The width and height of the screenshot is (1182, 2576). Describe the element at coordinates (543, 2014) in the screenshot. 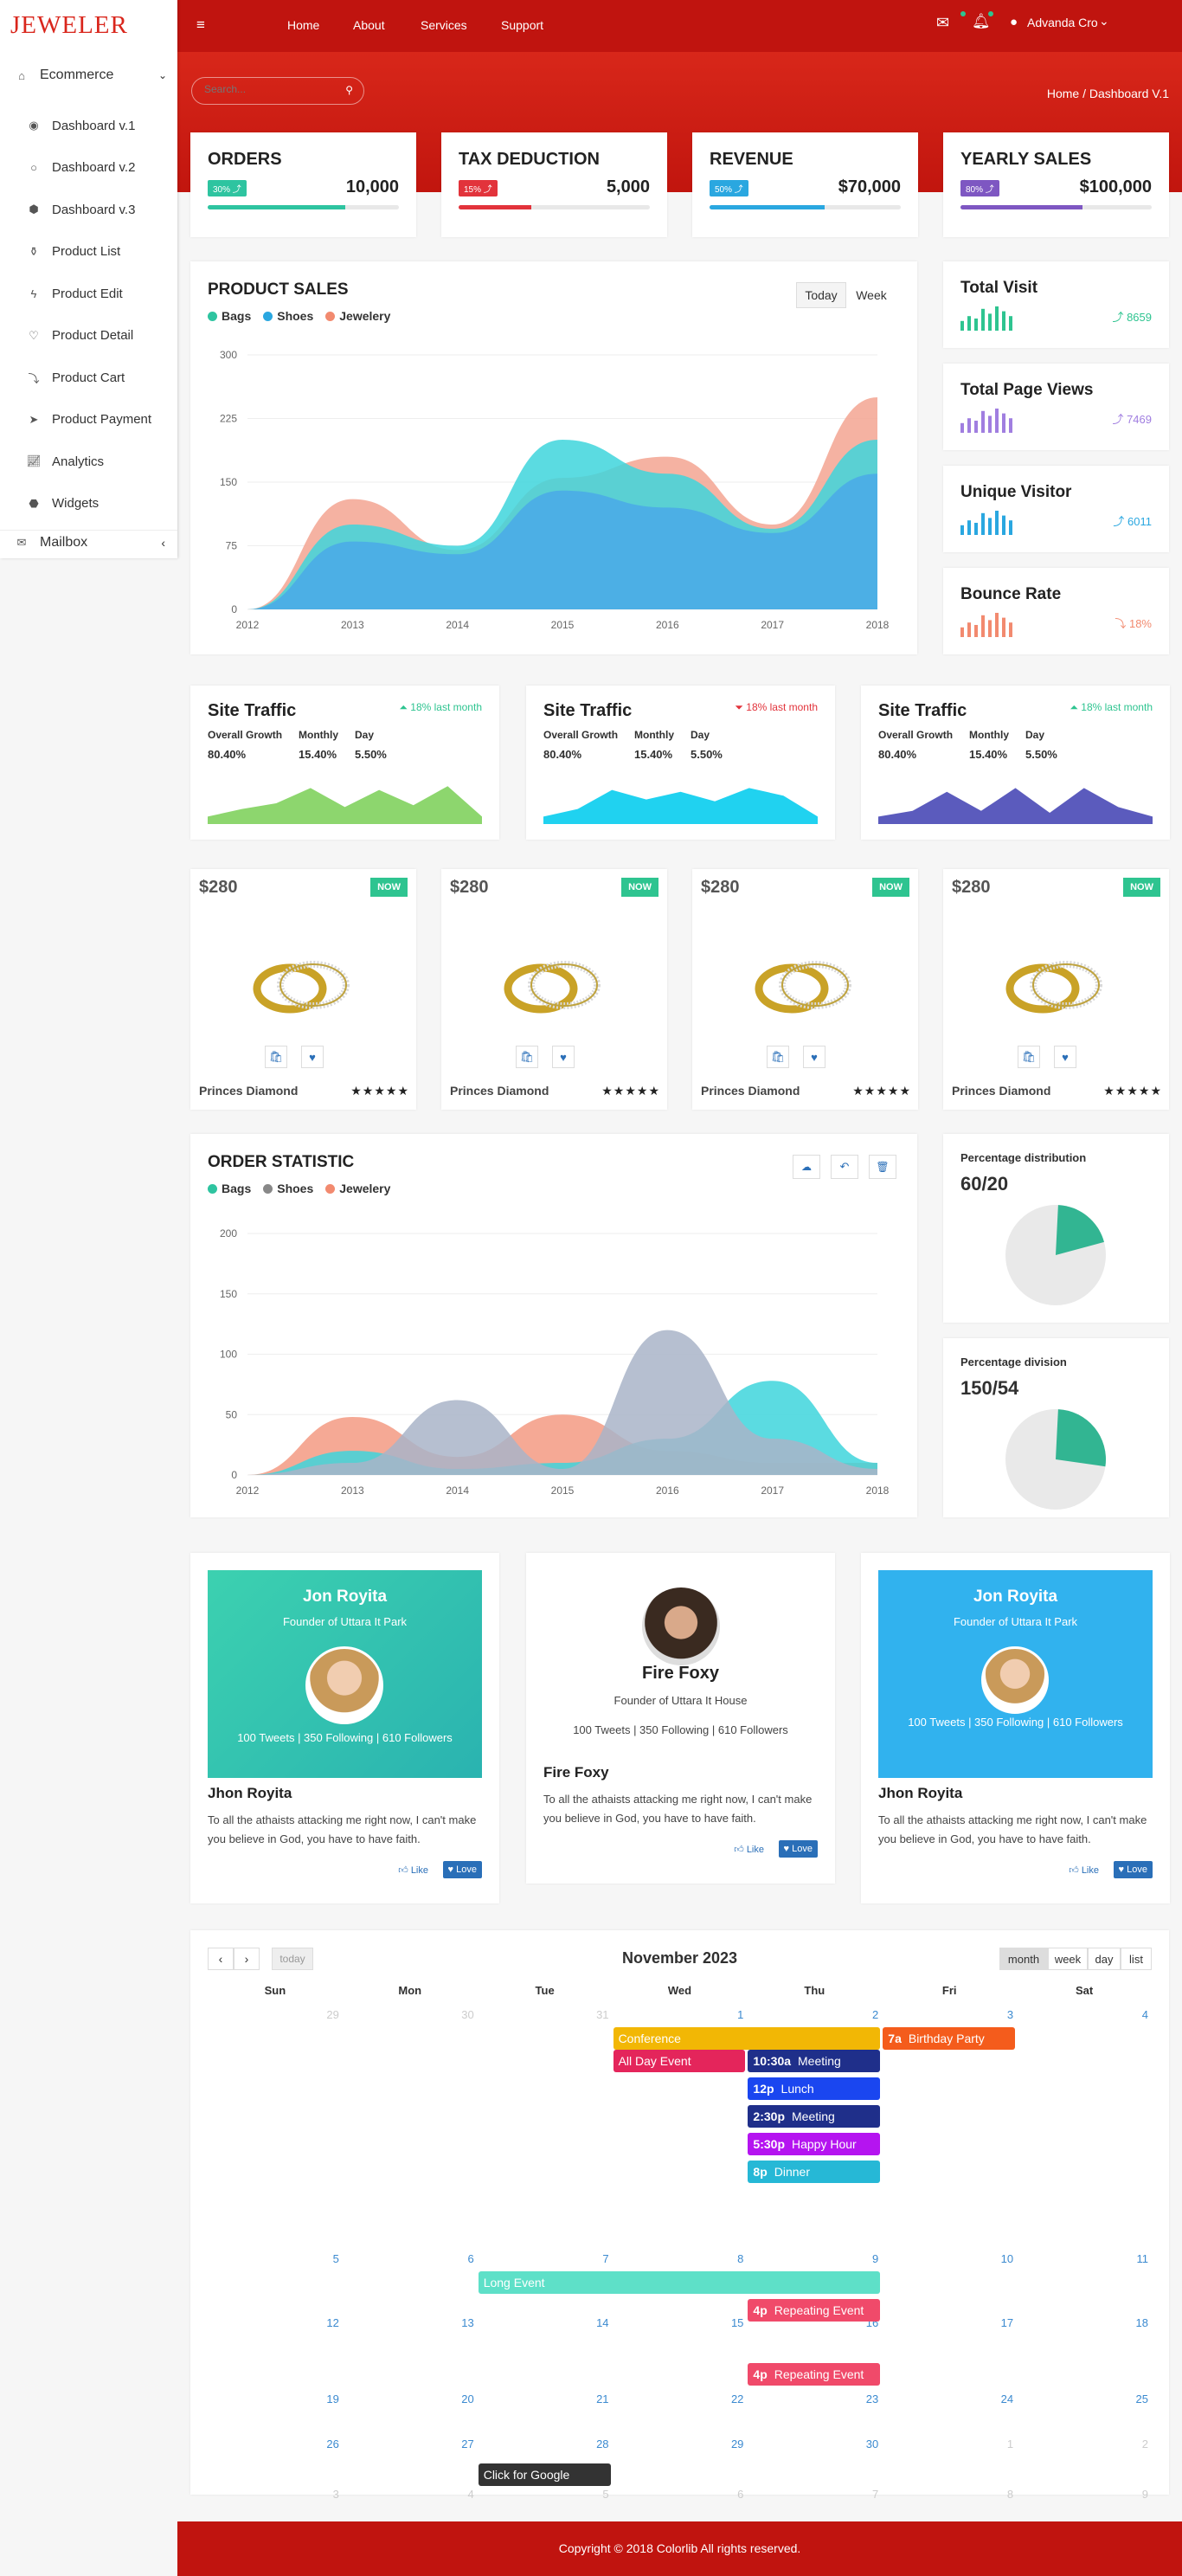

I see `calendar-day: 31` at that location.